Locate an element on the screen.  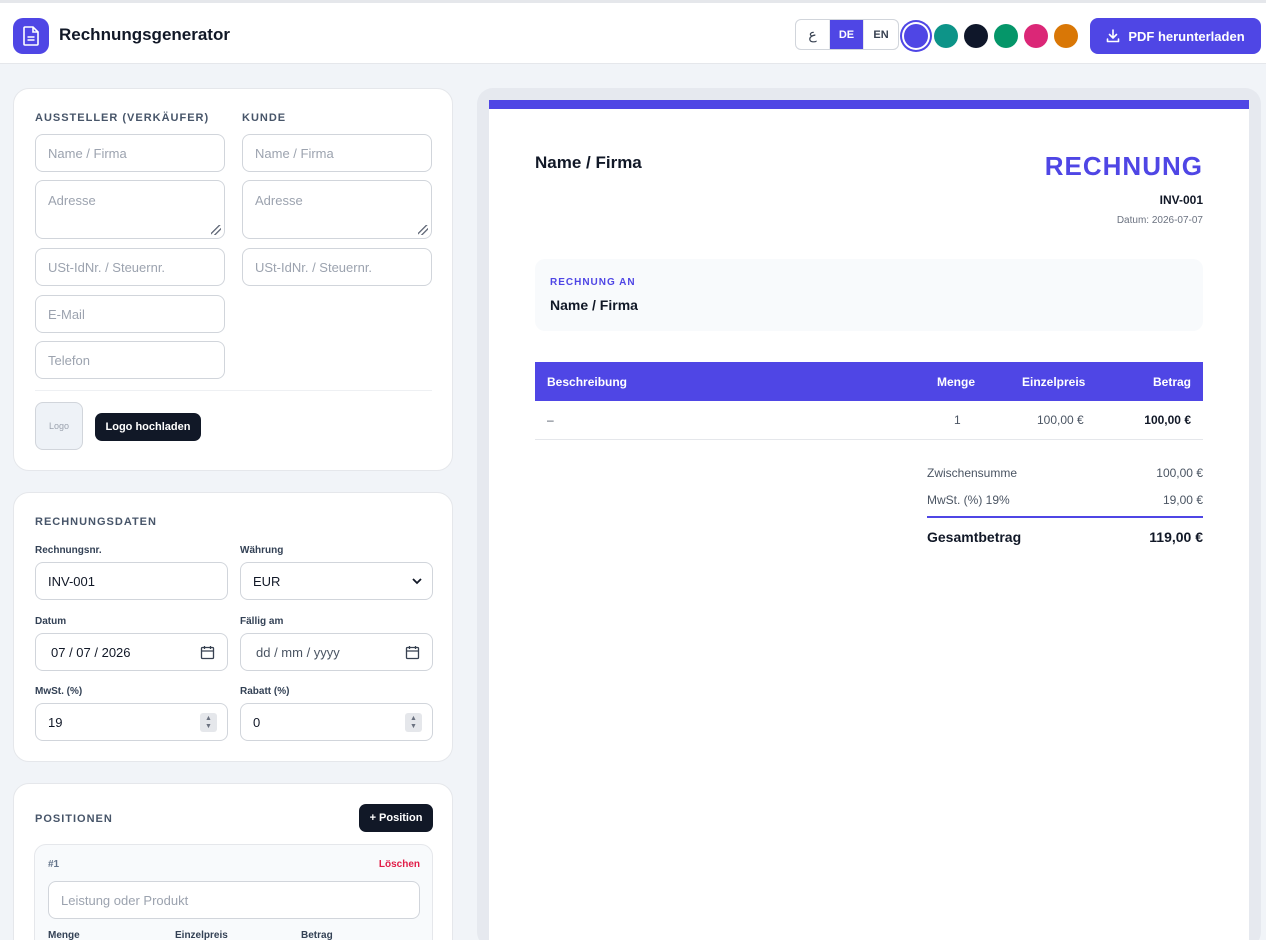
document-icon is located at coordinates (31, 36).